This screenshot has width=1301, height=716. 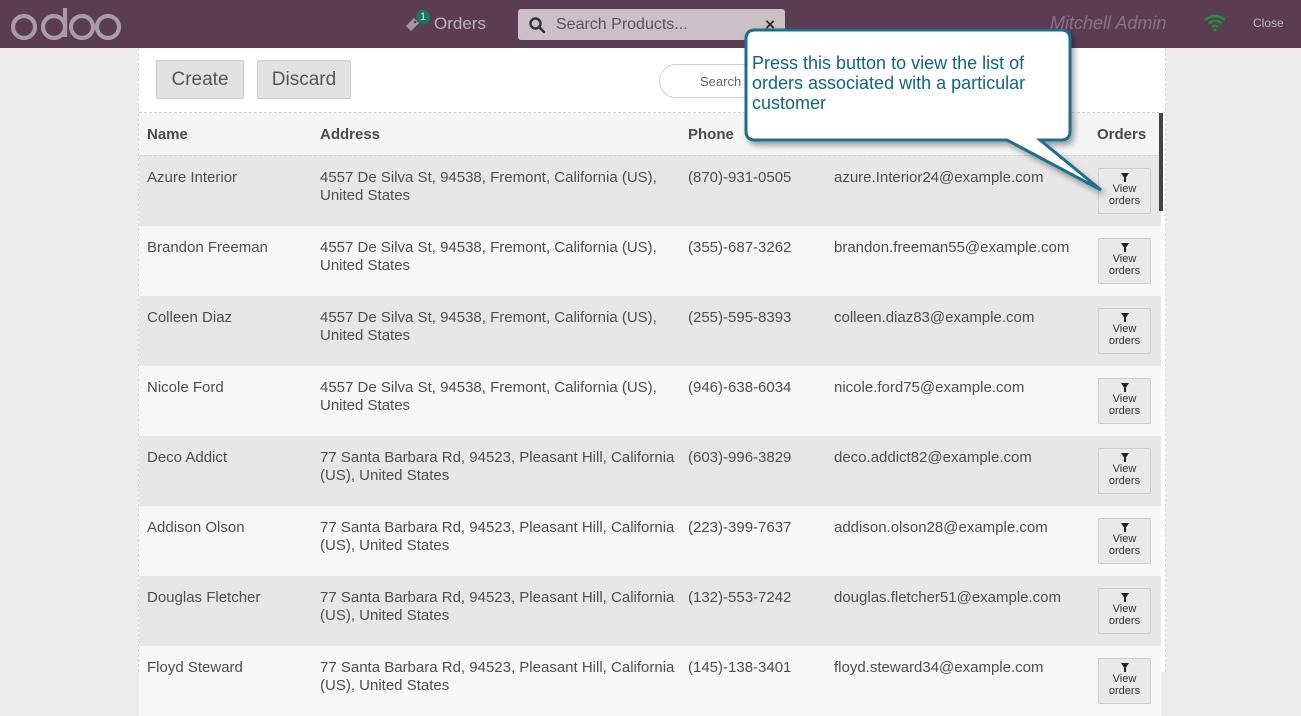 I want to click on customer-phone: (255)-595-8393, so click(x=740, y=317).